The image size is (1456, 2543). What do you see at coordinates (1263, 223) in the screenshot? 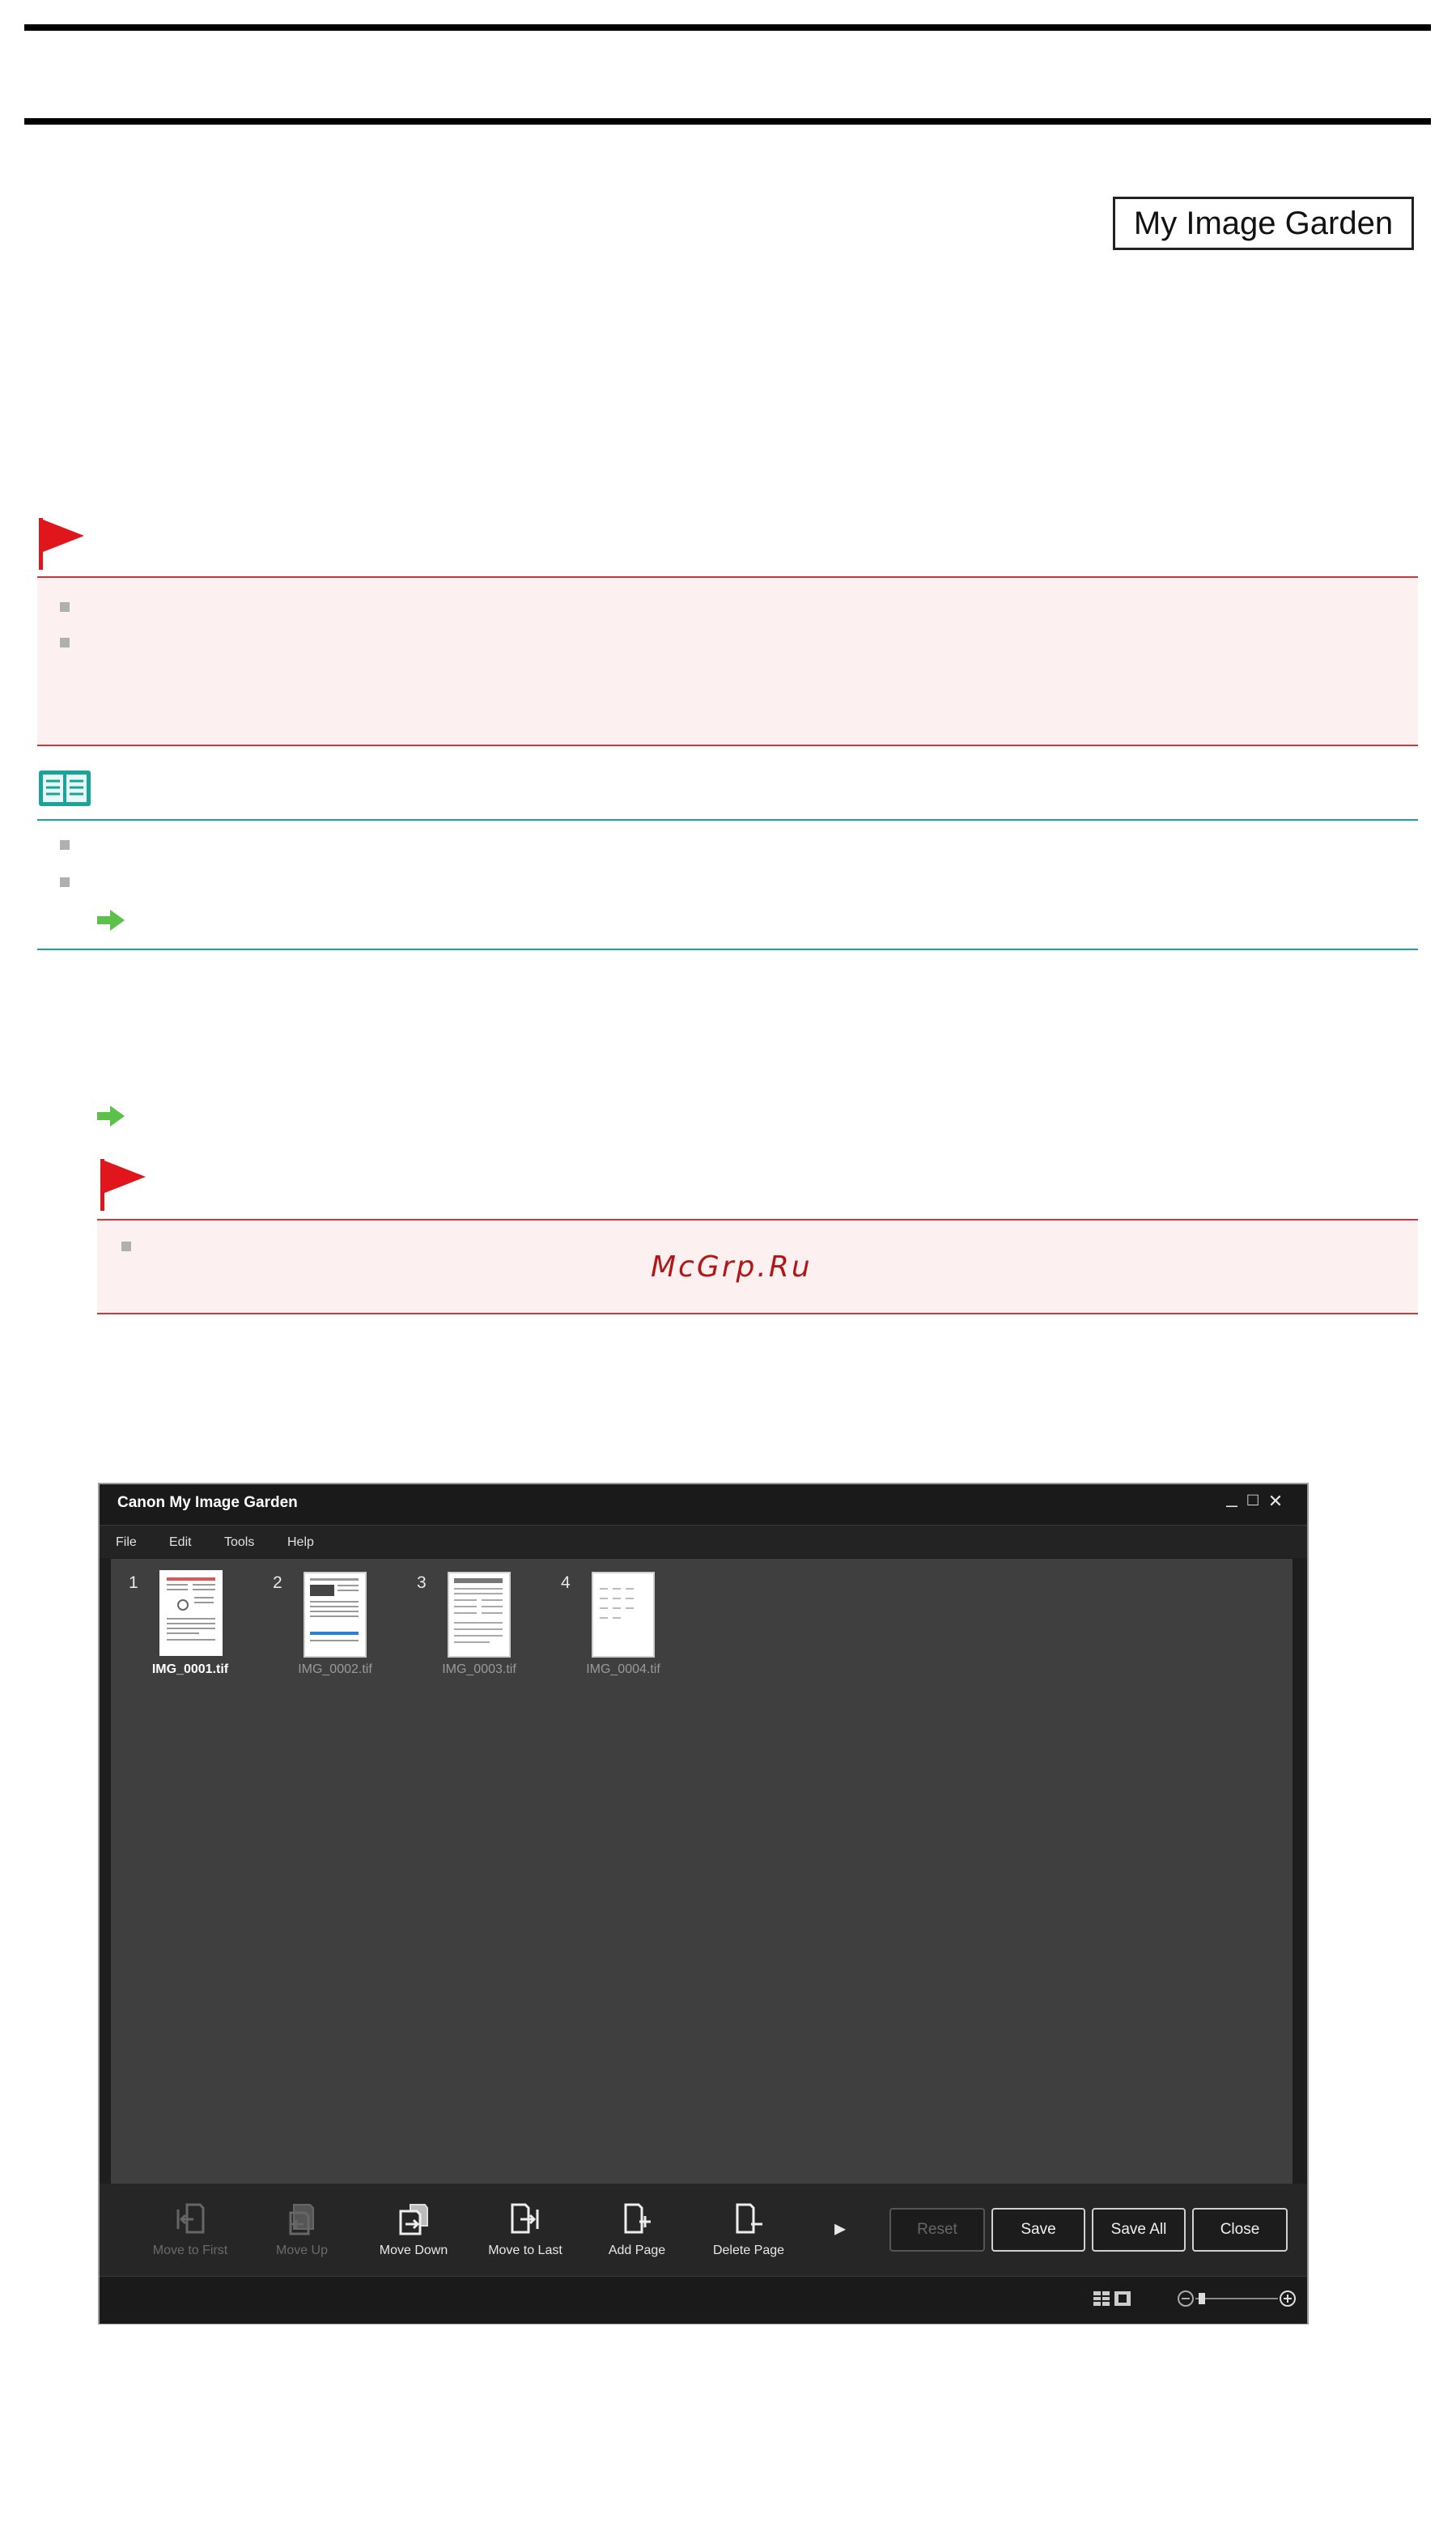
I see `app-badge: My Image Garden` at bounding box center [1263, 223].